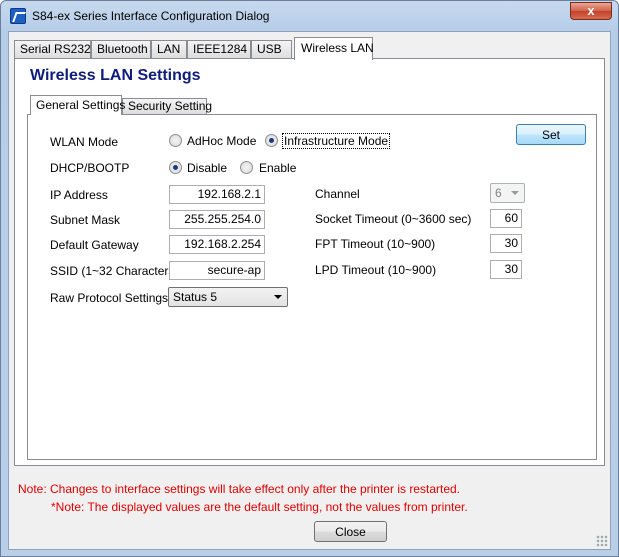  Describe the element at coordinates (221, 141) in the screenshot. I see `adhoc-mode-label: AdHoc Mode` at that location.